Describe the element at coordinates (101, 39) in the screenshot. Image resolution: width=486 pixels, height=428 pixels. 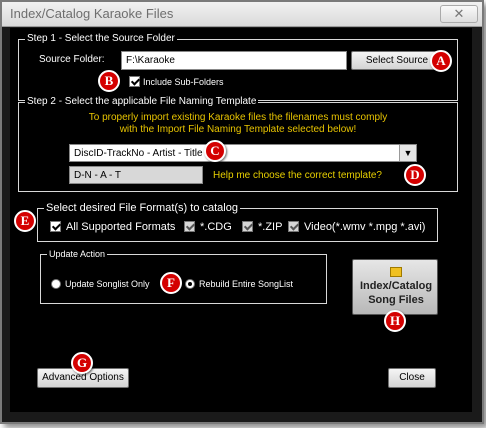
I see `step1-legend: Step 1 - Select the Source Folder` at that location.